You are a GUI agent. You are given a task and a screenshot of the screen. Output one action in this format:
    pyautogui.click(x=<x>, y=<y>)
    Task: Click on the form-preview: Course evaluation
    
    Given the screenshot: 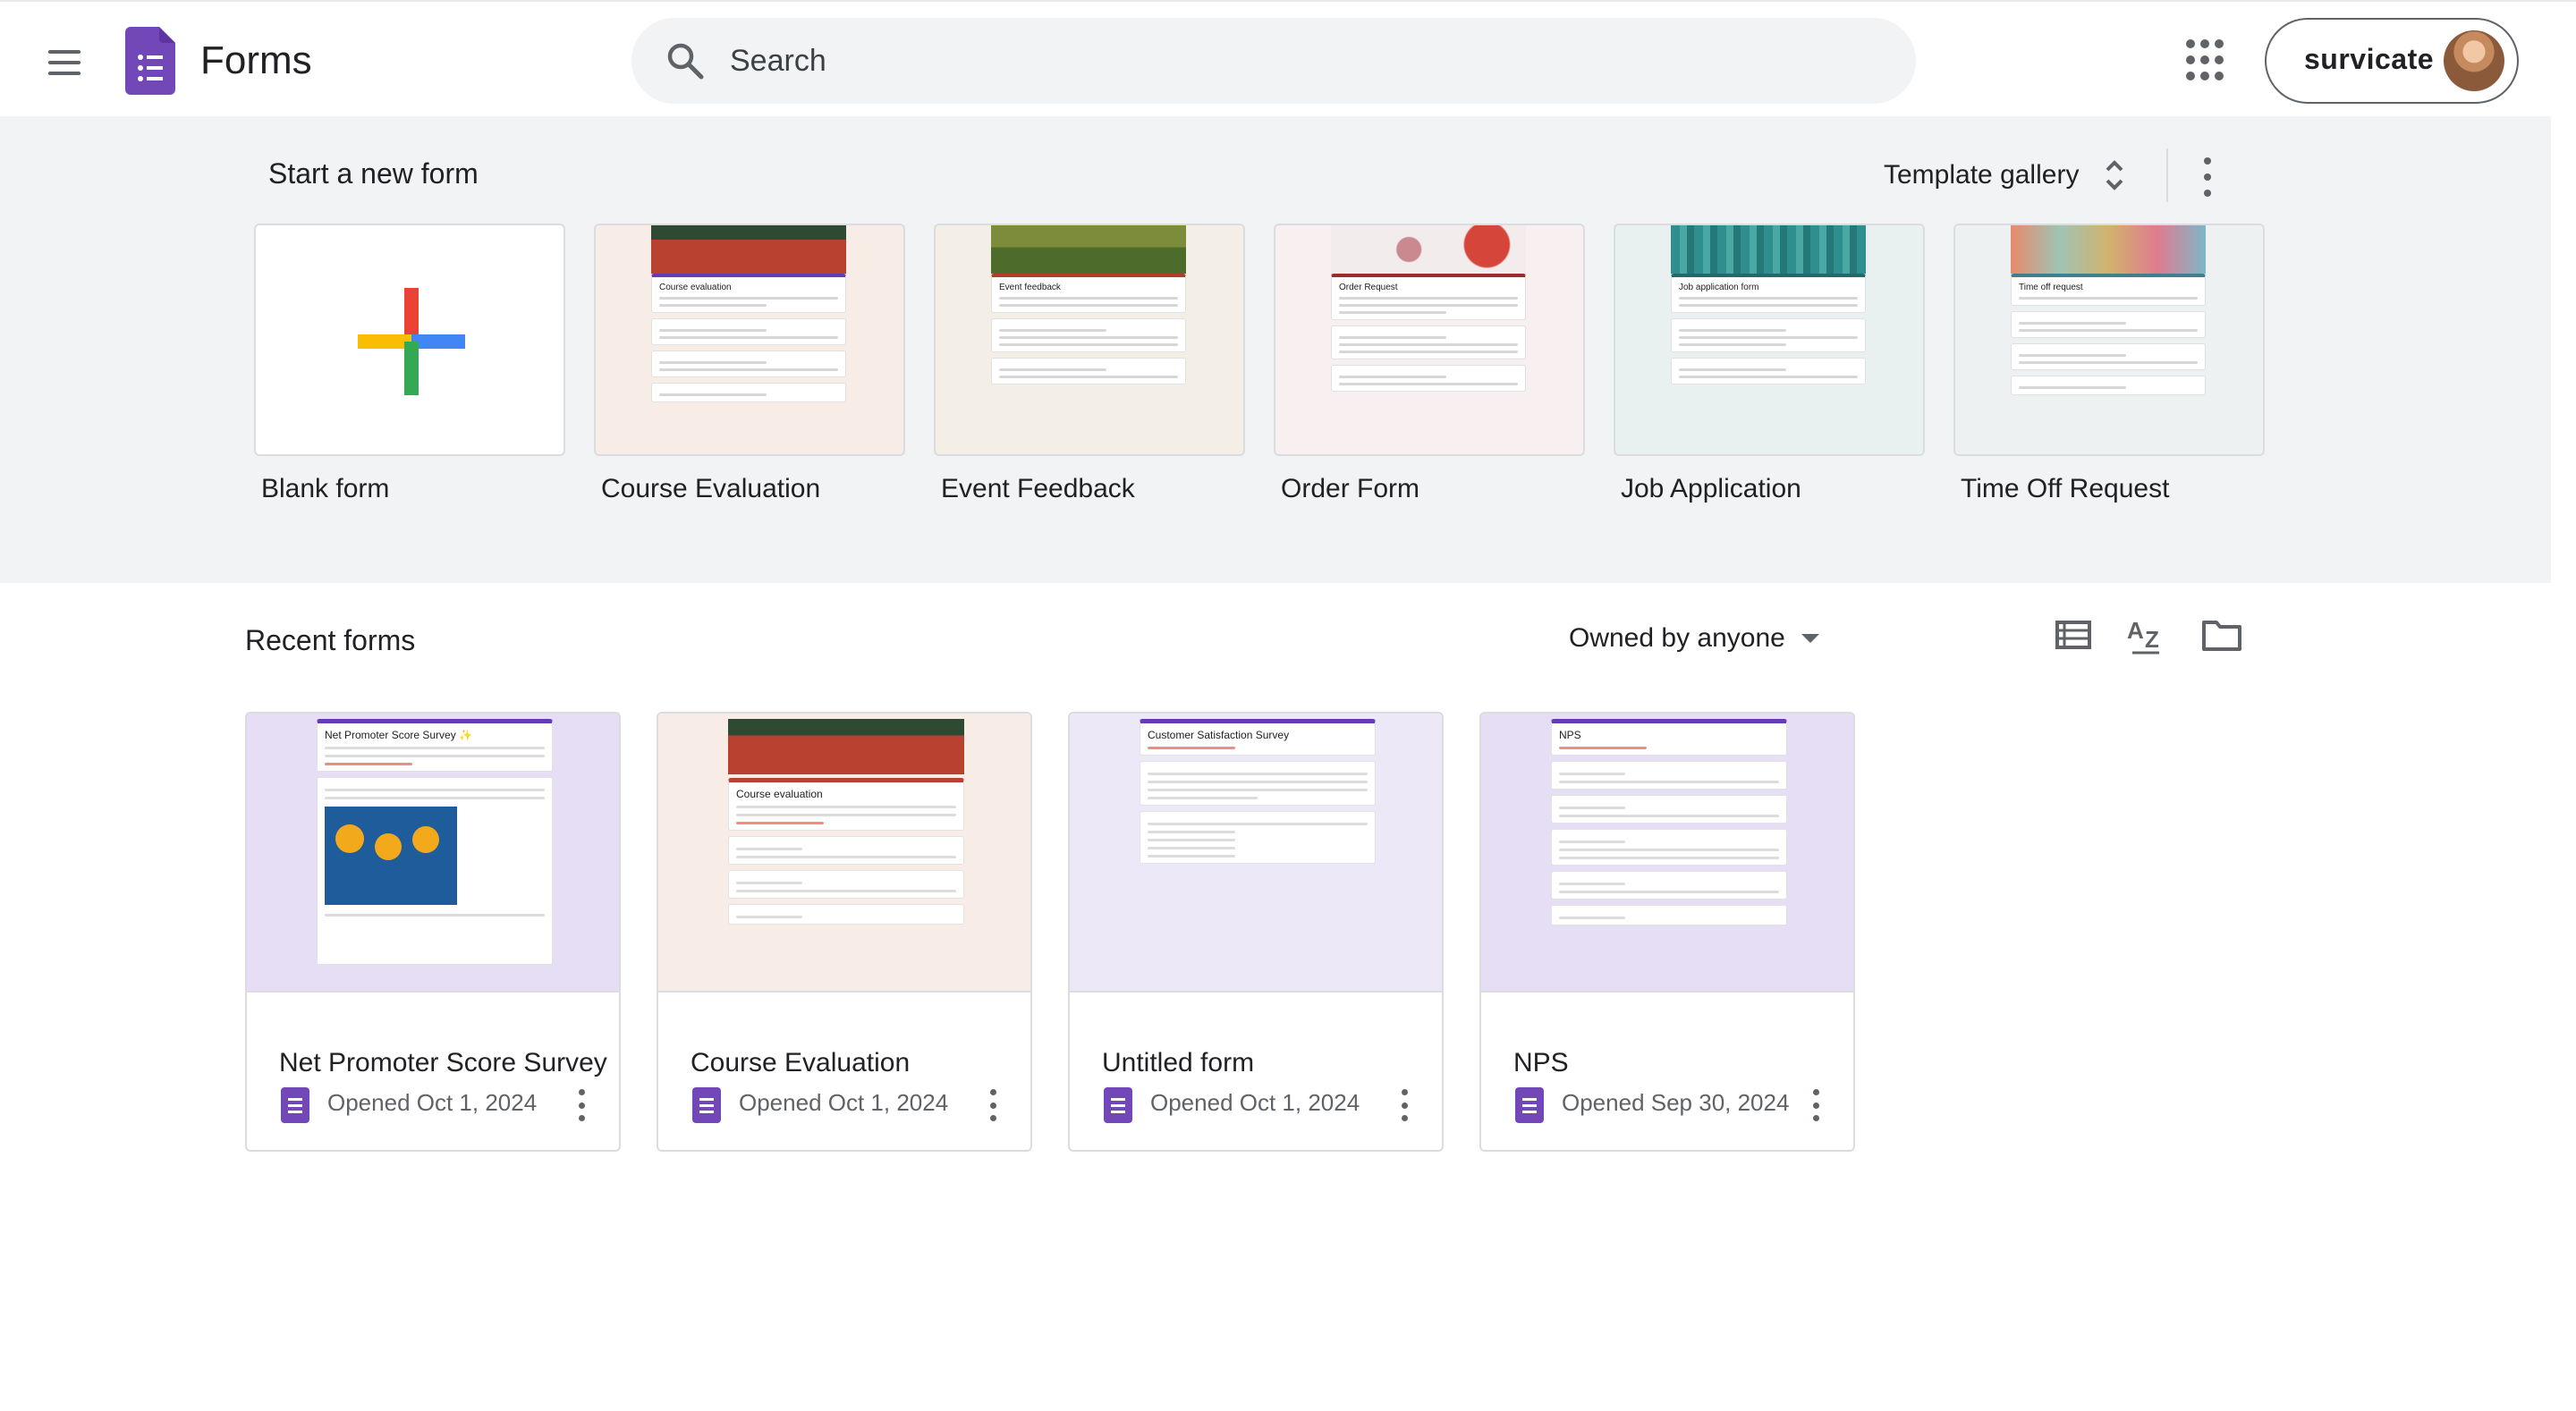 What is the action you would take?
    pyautogui.click(x=844, y=853)
    